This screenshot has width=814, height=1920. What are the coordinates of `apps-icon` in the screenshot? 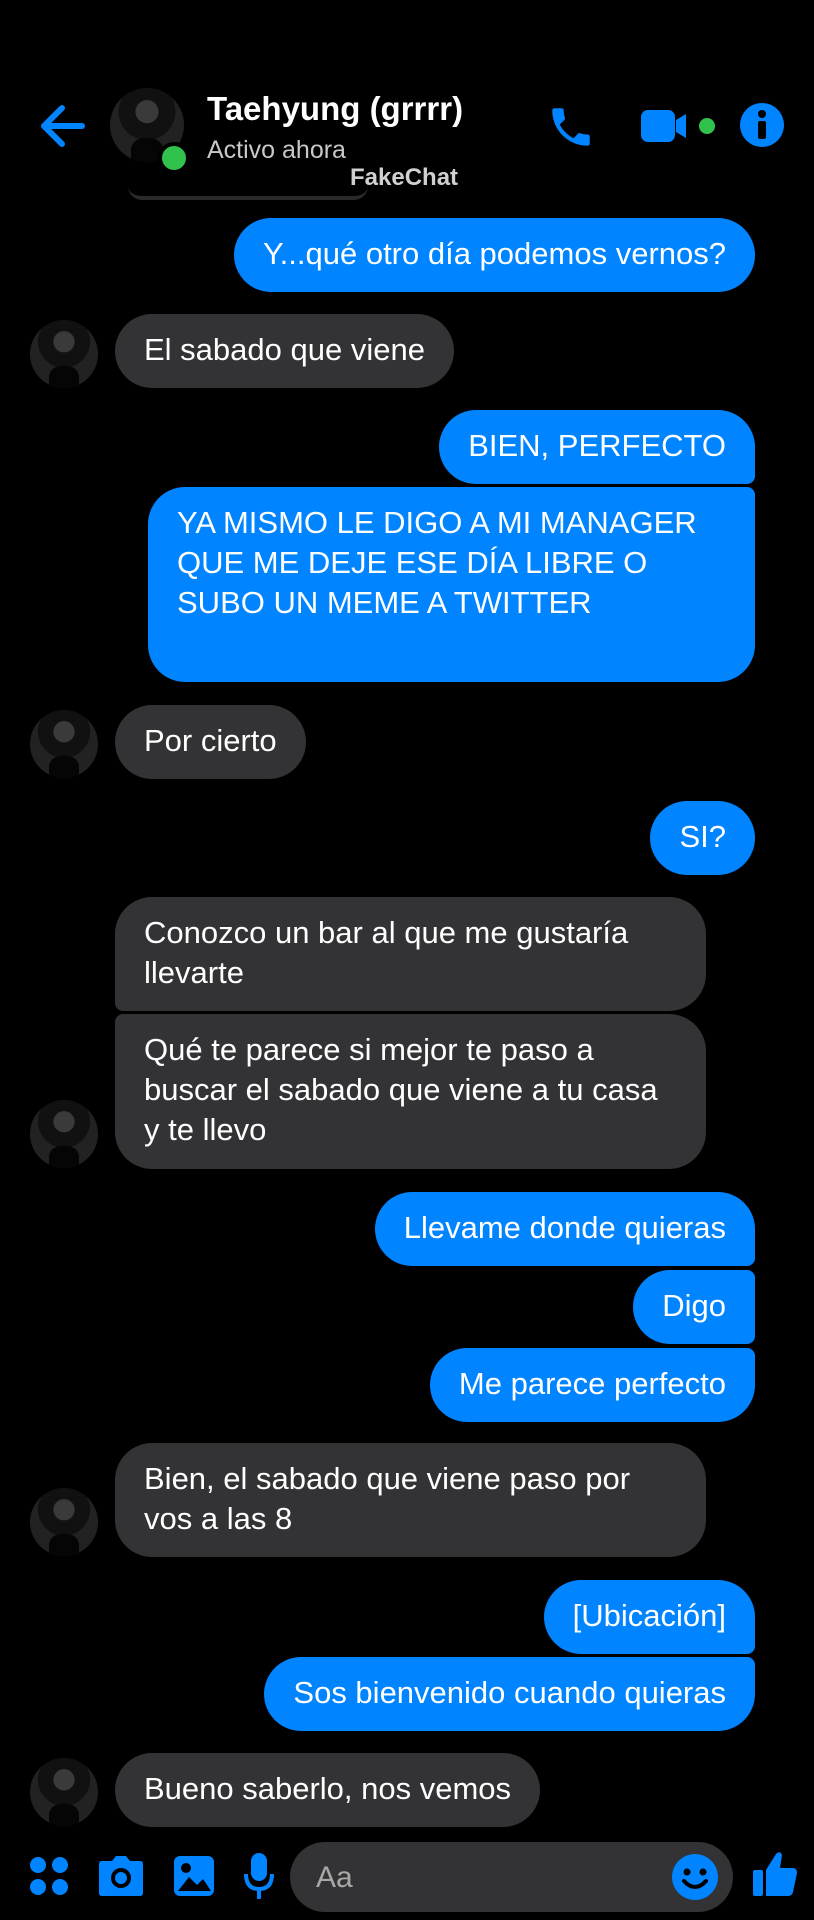 It's located at (49, 1876).